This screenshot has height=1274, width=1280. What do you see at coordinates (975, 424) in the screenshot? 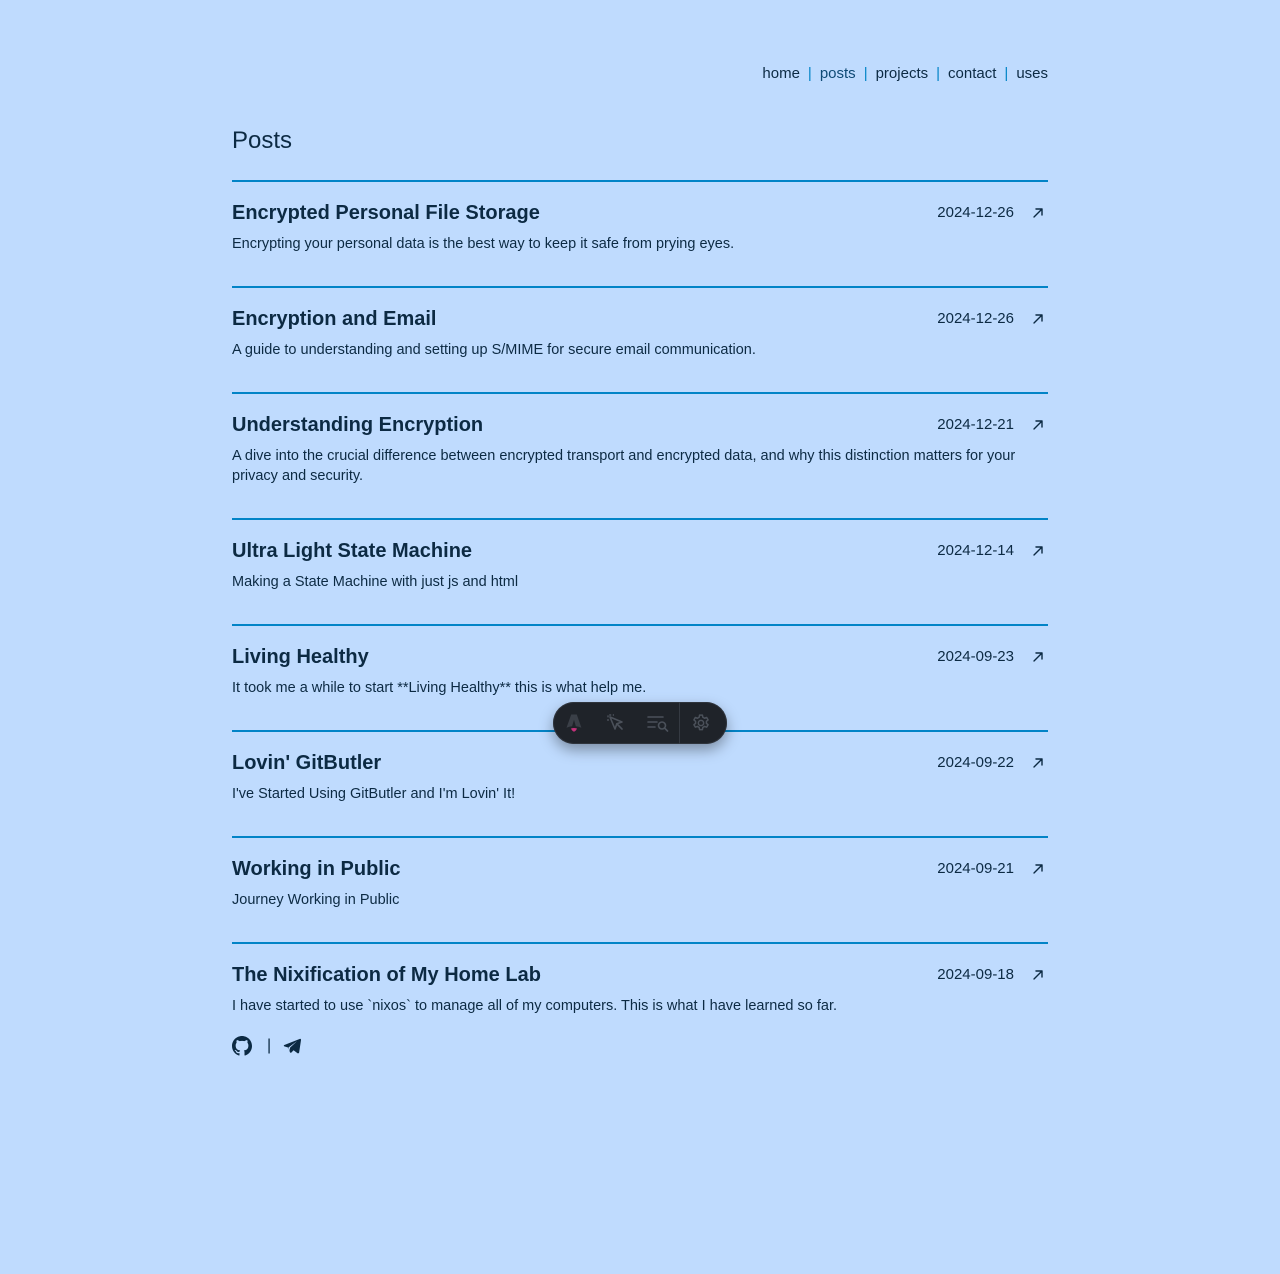
I see `post-date: 2024-12-21` at bounding box center [975, 424].